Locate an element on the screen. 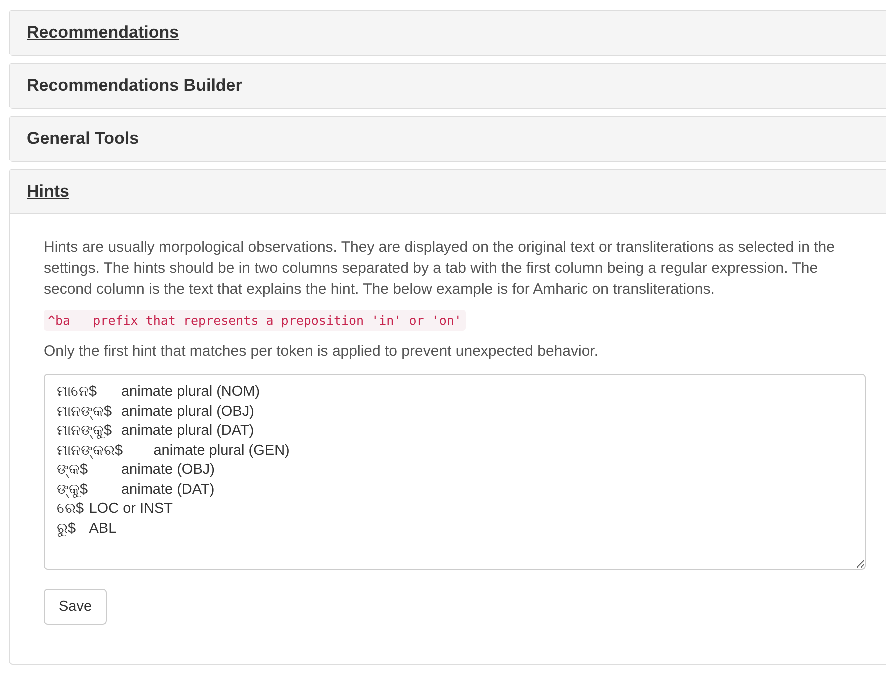 This screenshot has height=675, width=886. panel-header: Recommendations Builder is located at coordinates (448, 86).